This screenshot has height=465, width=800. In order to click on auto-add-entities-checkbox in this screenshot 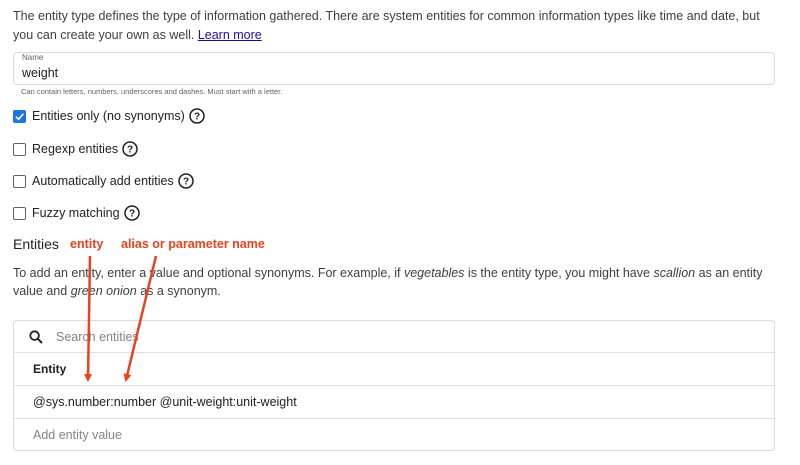, I will do `click(19, 181)`.